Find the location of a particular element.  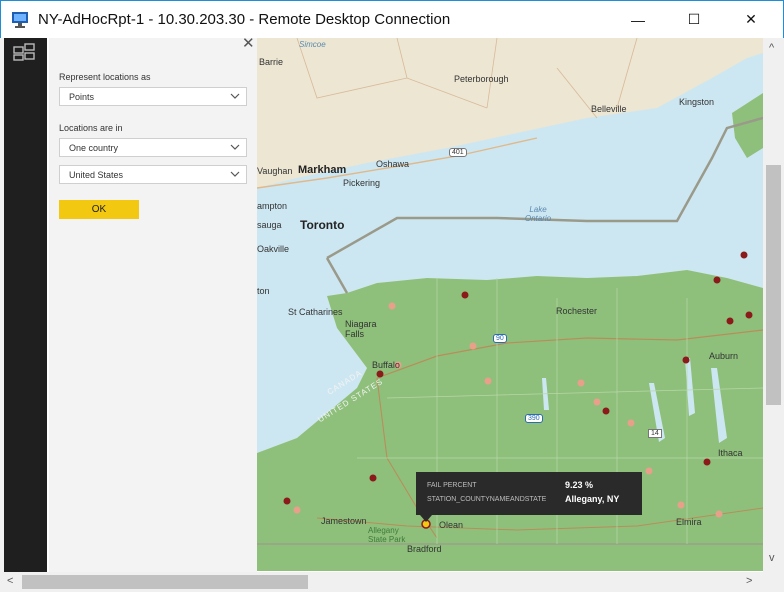

place-jamestown: Jamestown is located at coordinates (344, 521).